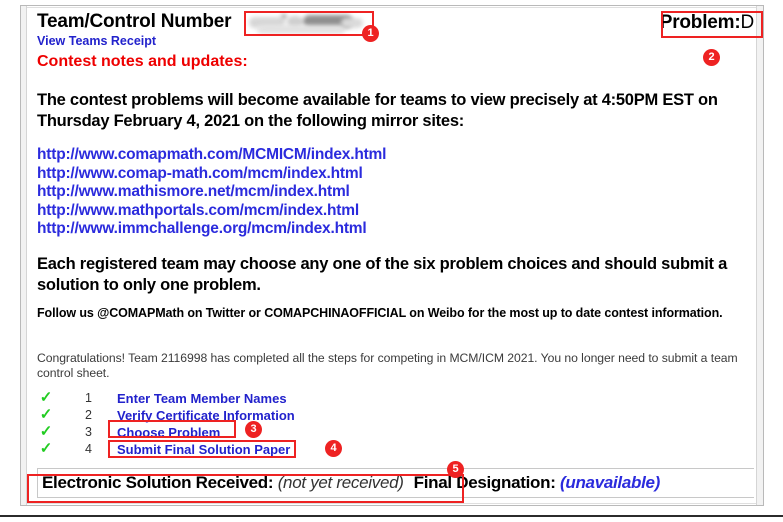 The height and width of the screenshot is (522, 783). Describe the element at coordinates (134, 21) in the screenshot. I see `team-control-number-label: Team/Control Number` at that location.